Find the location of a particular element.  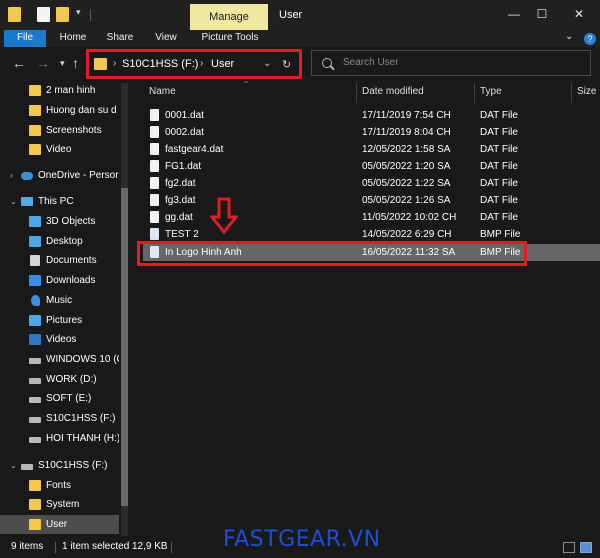

recent-locations-icon: ▾ is located at coordinates (62, 63).